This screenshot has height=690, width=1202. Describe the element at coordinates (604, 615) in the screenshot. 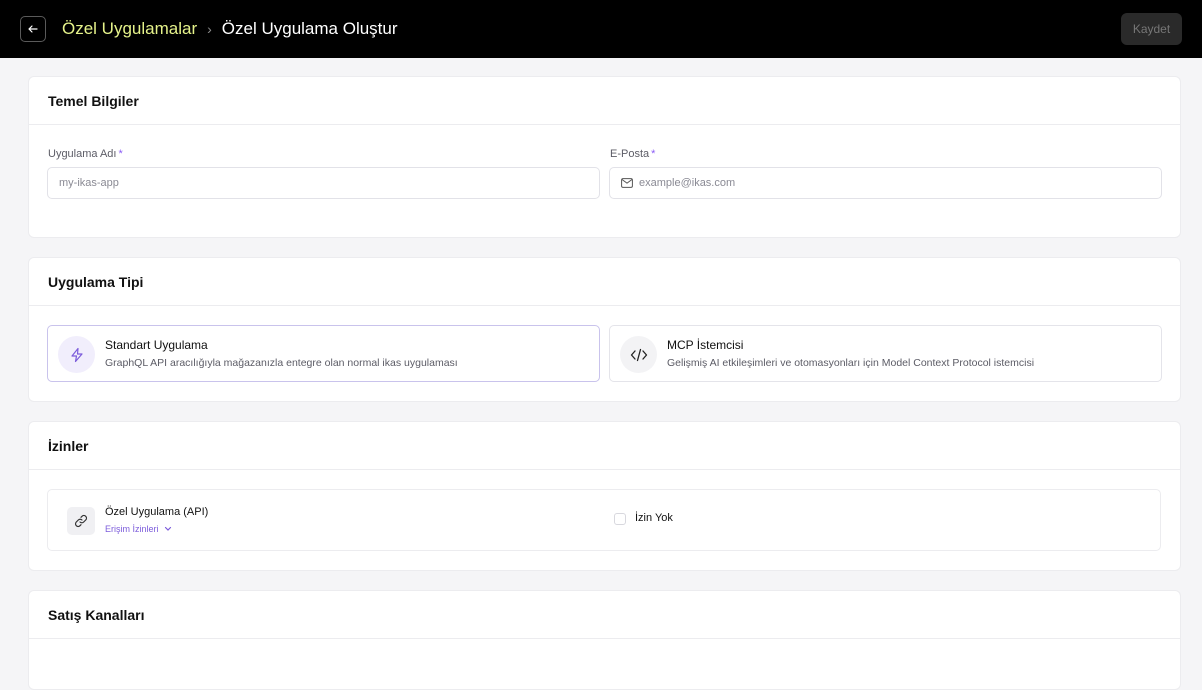

I see `sales-channels-title: Satış Kanalları` at that location.